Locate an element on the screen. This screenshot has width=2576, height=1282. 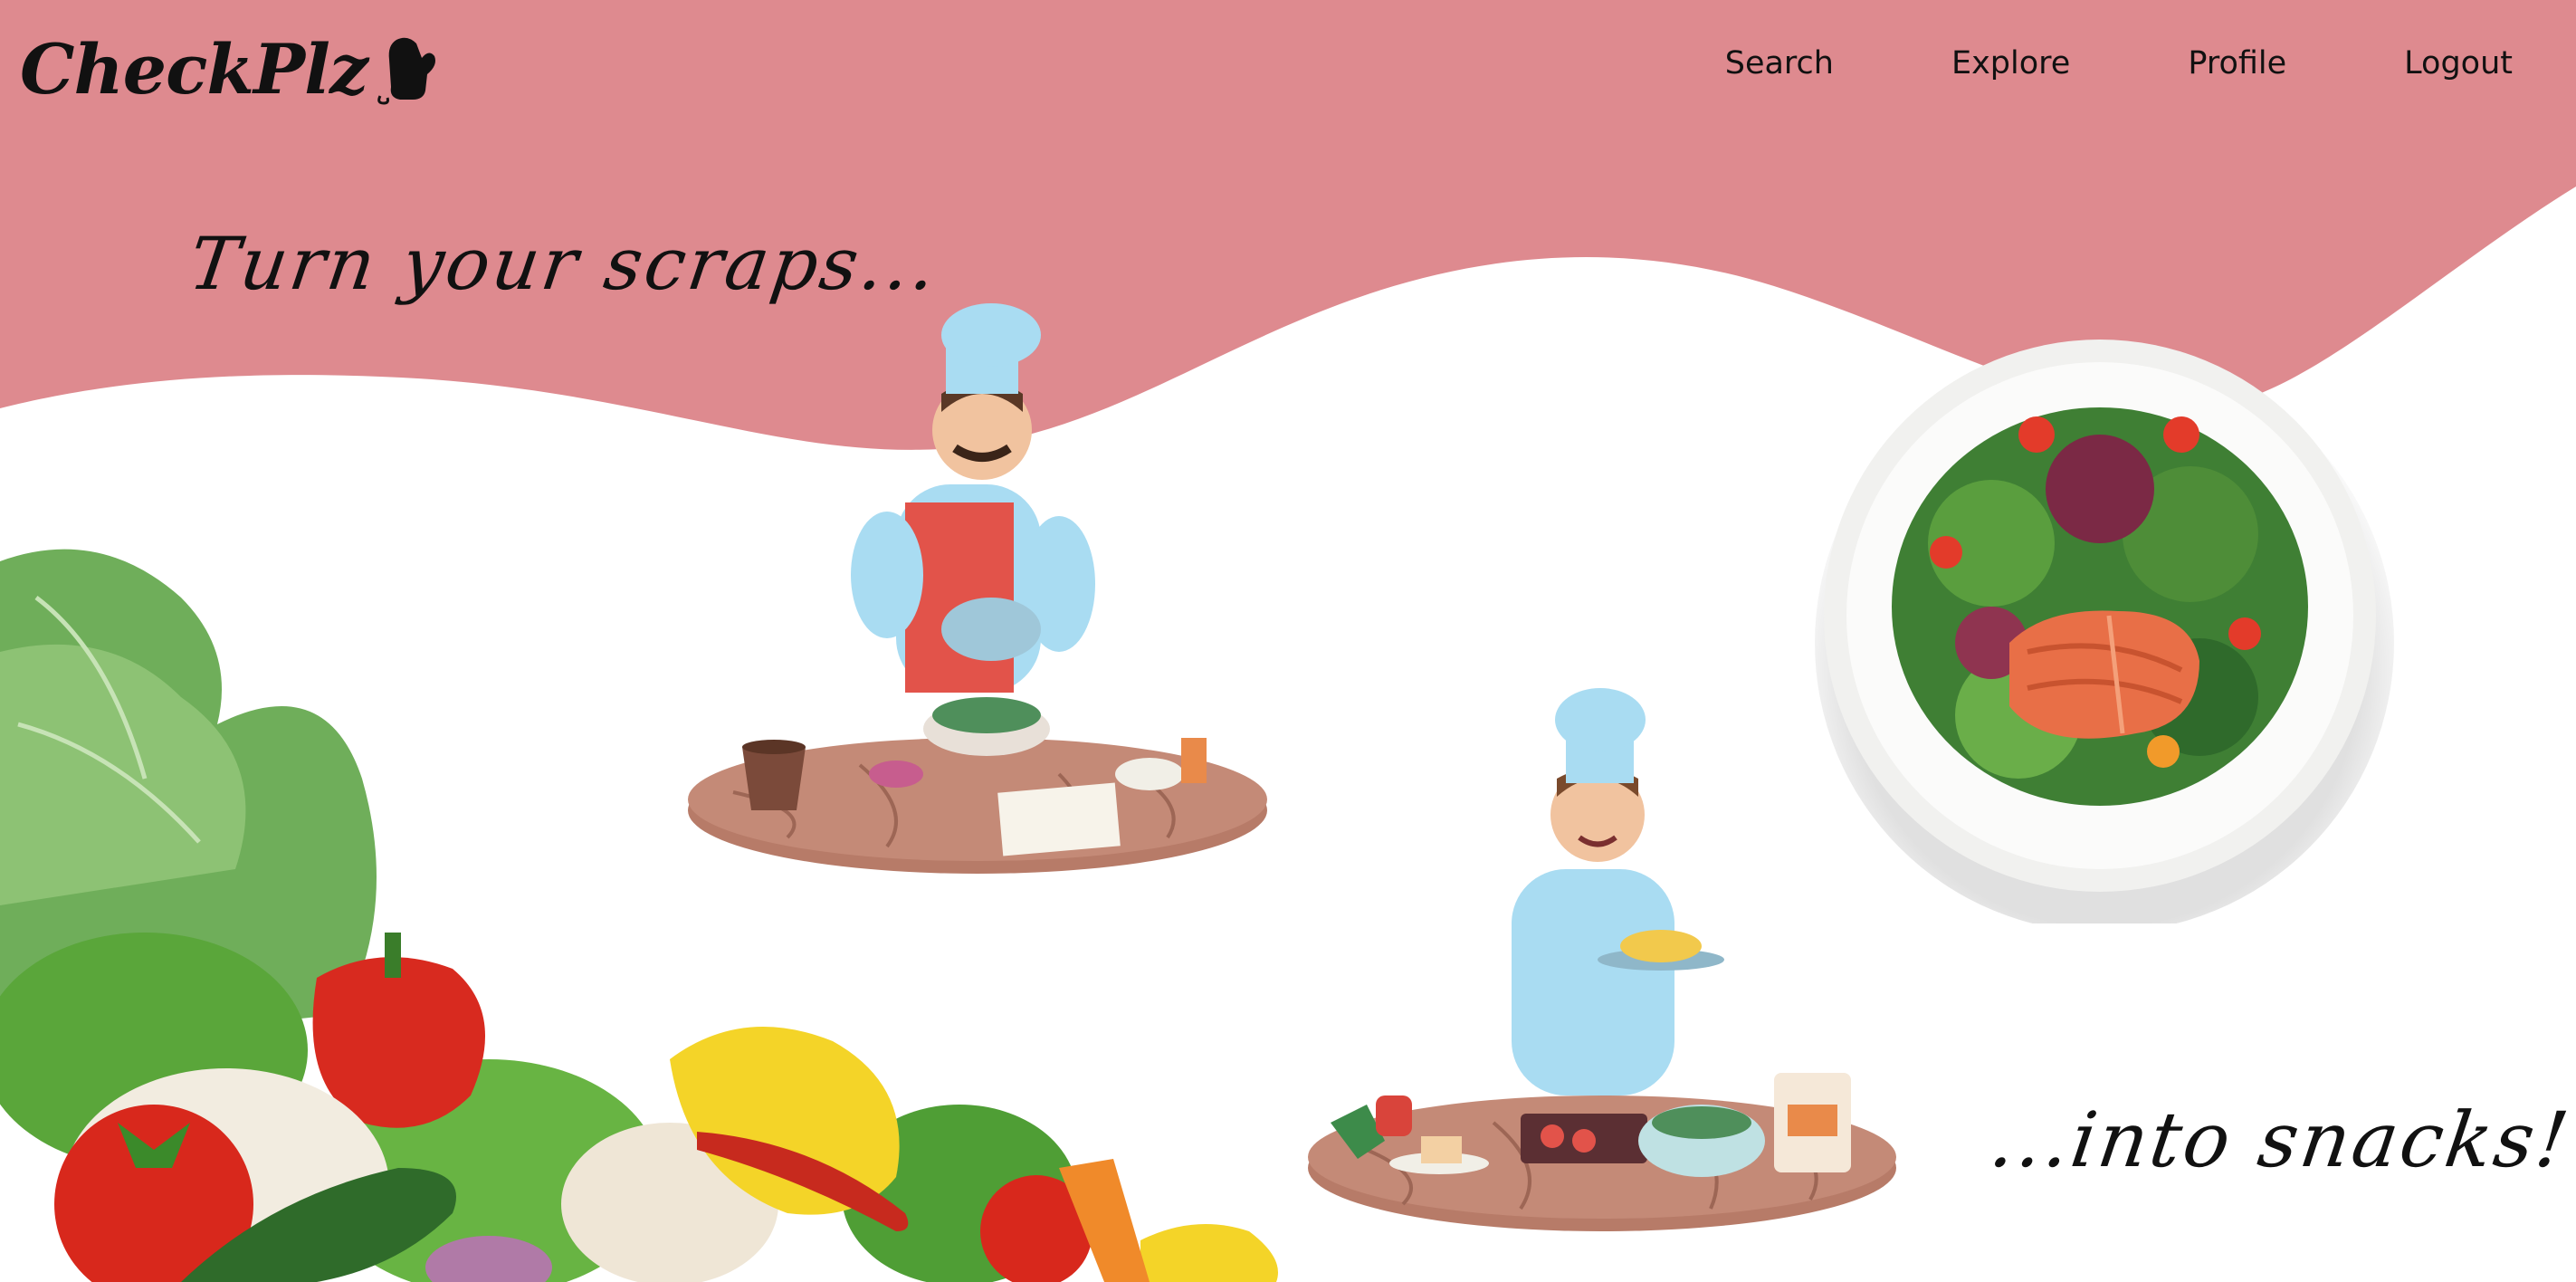
nav-links: Search Explore Profile Logout is located at coordinates (2060, 63).